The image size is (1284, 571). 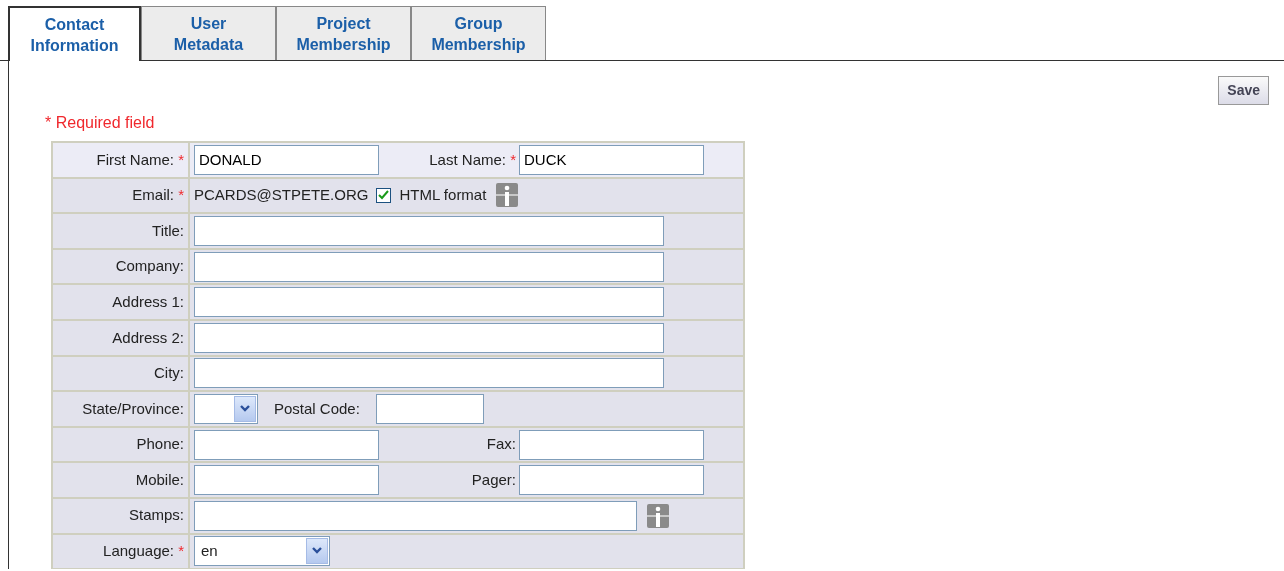 What do you see at coordinates (286, 159) in the screenshot?
I see `input-field: DONALD` at bounding box center [286, 159].